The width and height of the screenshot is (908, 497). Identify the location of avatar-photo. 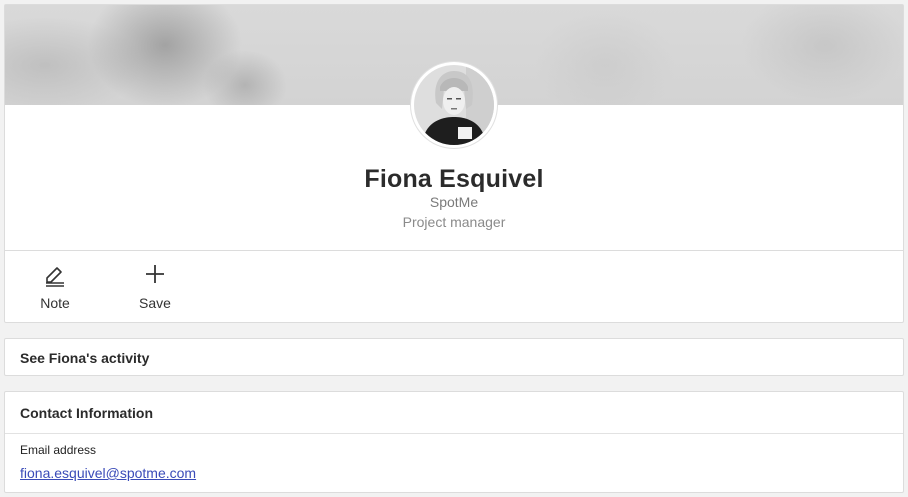
(454, 105).